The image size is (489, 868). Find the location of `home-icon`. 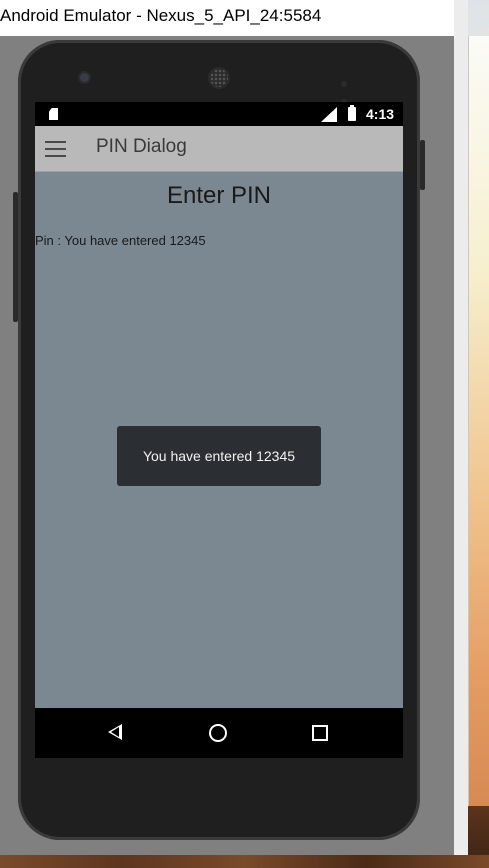

home-icon is located at coordinates (218, 733).